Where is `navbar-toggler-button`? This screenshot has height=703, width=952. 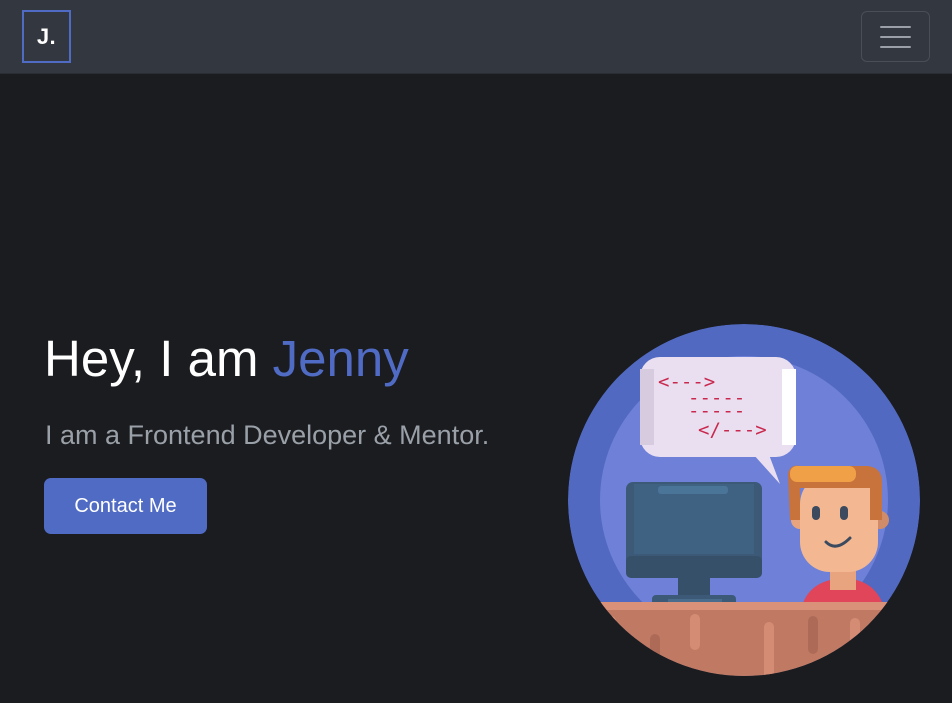 navbar-toggler-button is located at coordinates (895, 36).